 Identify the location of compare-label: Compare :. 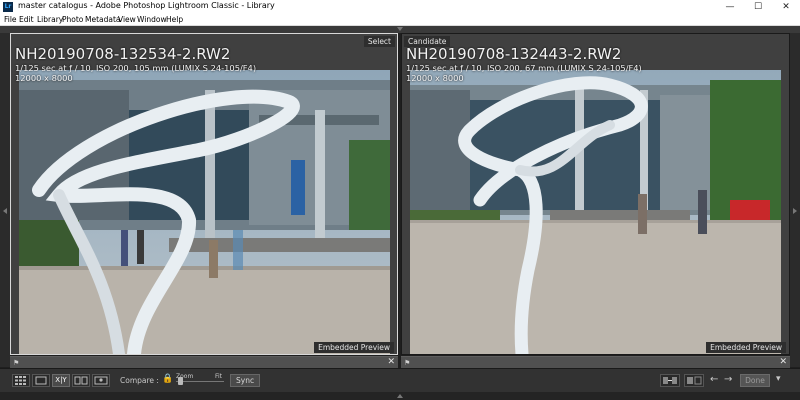
(139, 380).